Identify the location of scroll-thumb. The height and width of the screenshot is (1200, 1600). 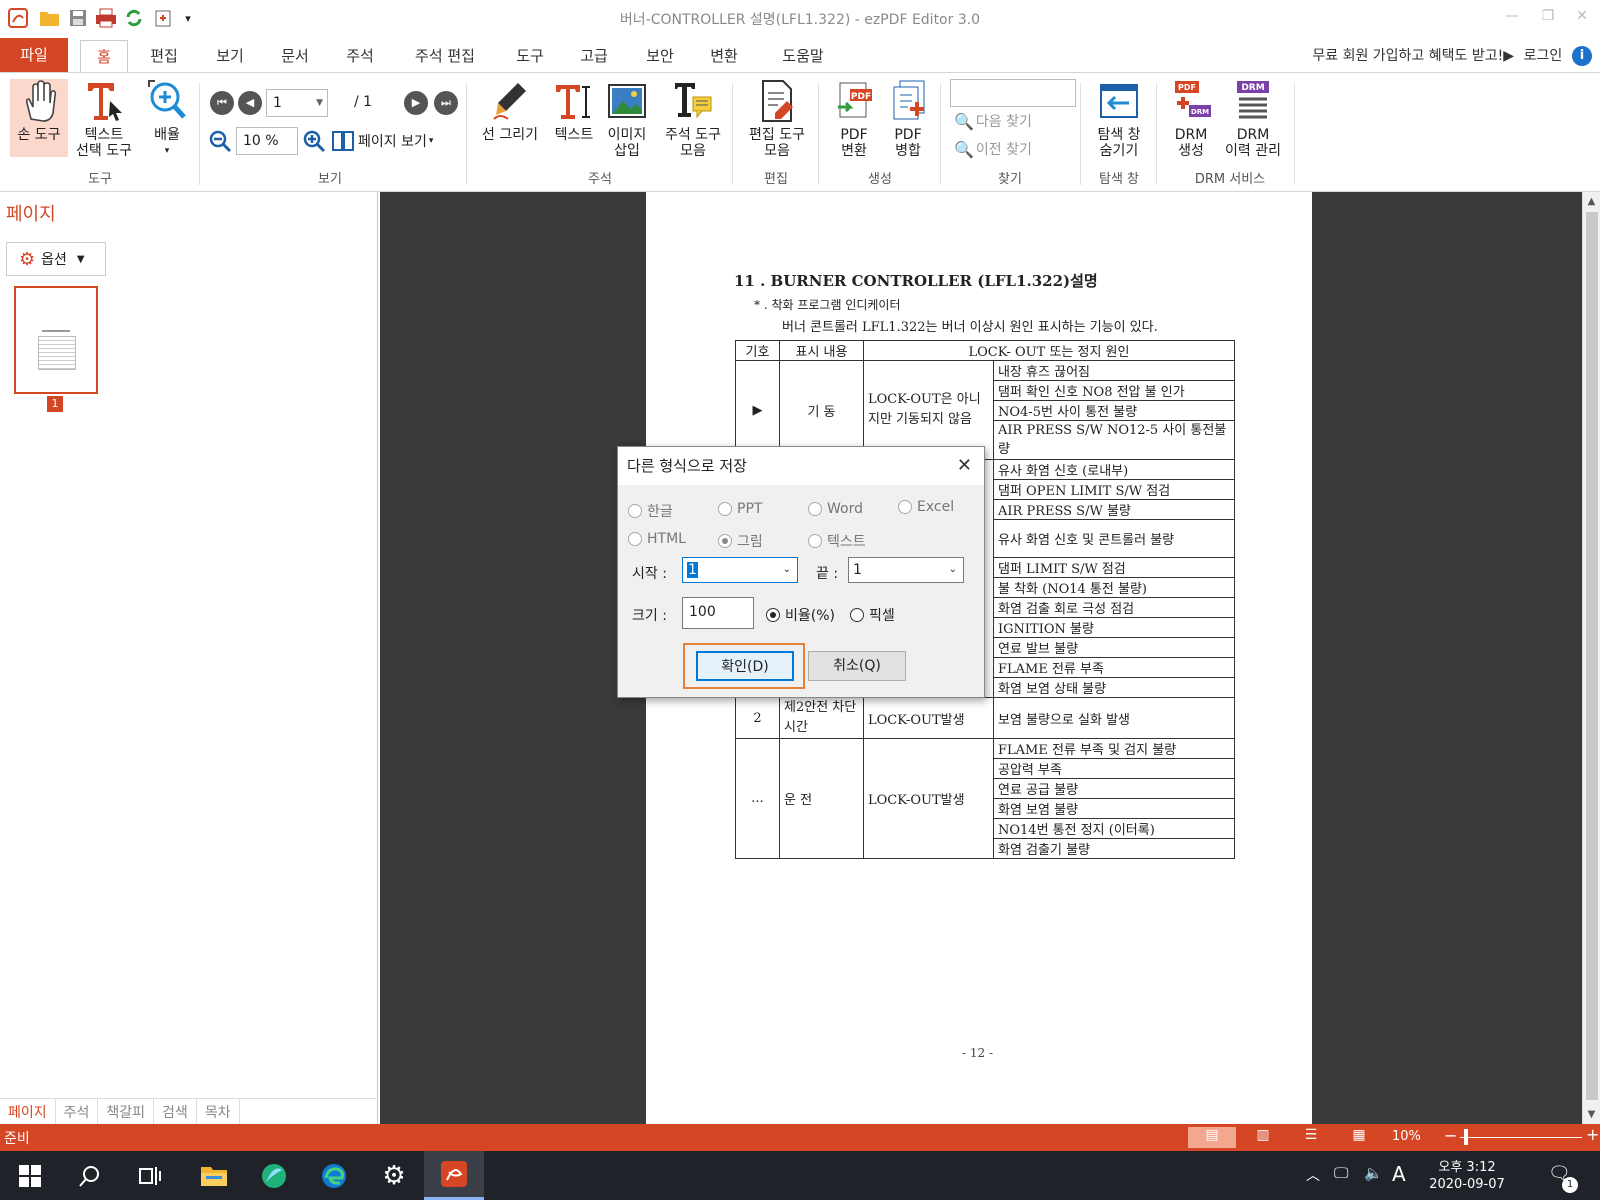
(1592, 656).